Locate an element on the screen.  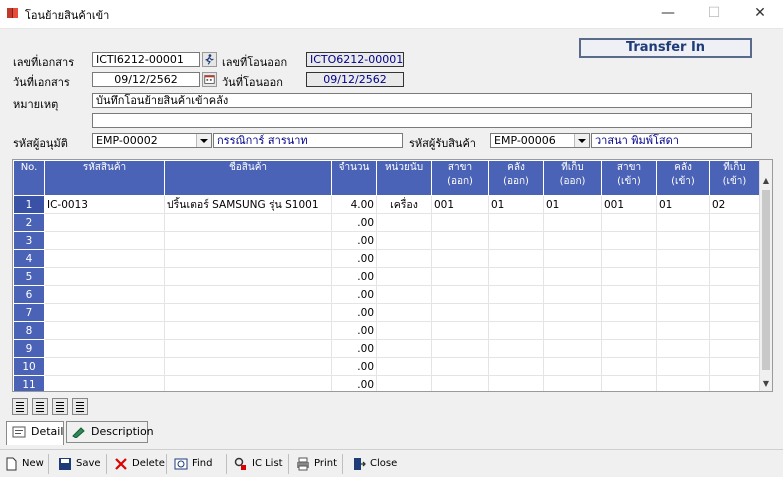
column-header: No. is located at coordinates (29, 178).